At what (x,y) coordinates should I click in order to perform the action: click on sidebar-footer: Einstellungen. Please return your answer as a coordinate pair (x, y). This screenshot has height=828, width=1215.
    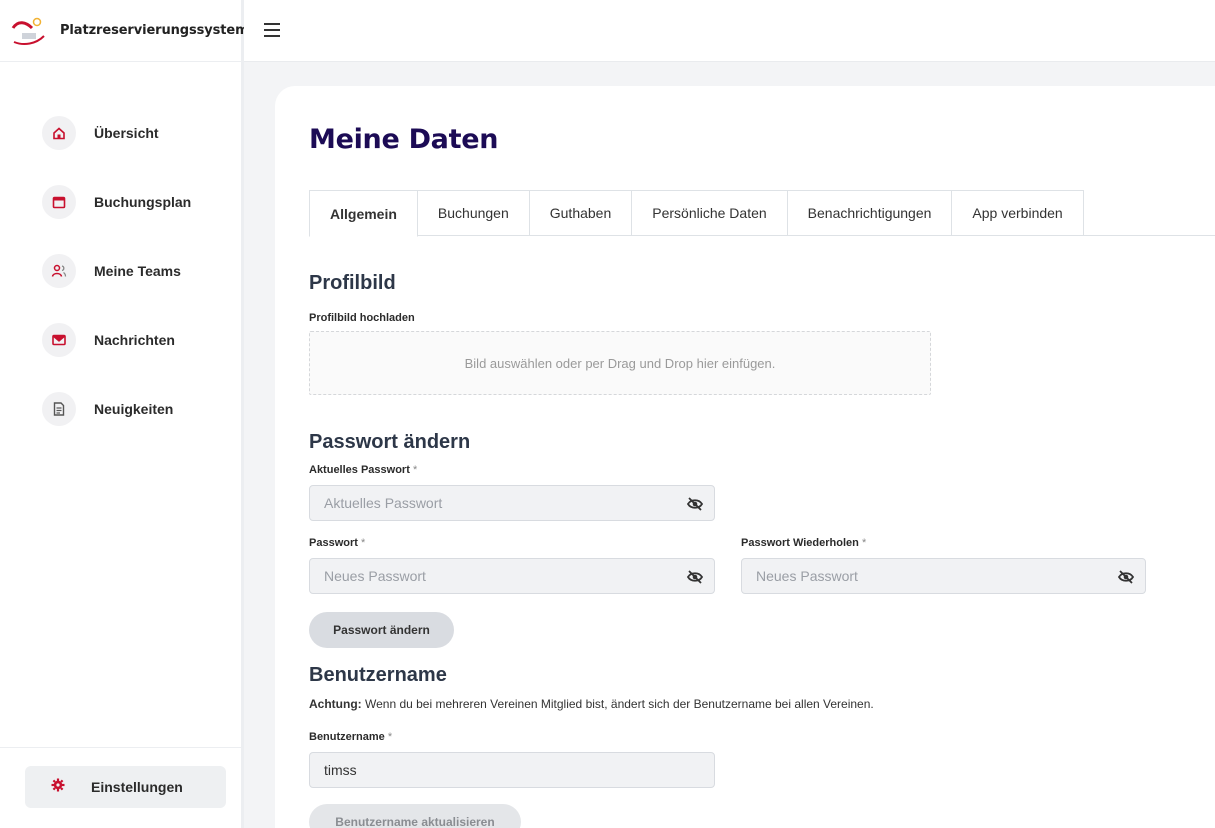
    Looking at the image, I should click on (120, 777).